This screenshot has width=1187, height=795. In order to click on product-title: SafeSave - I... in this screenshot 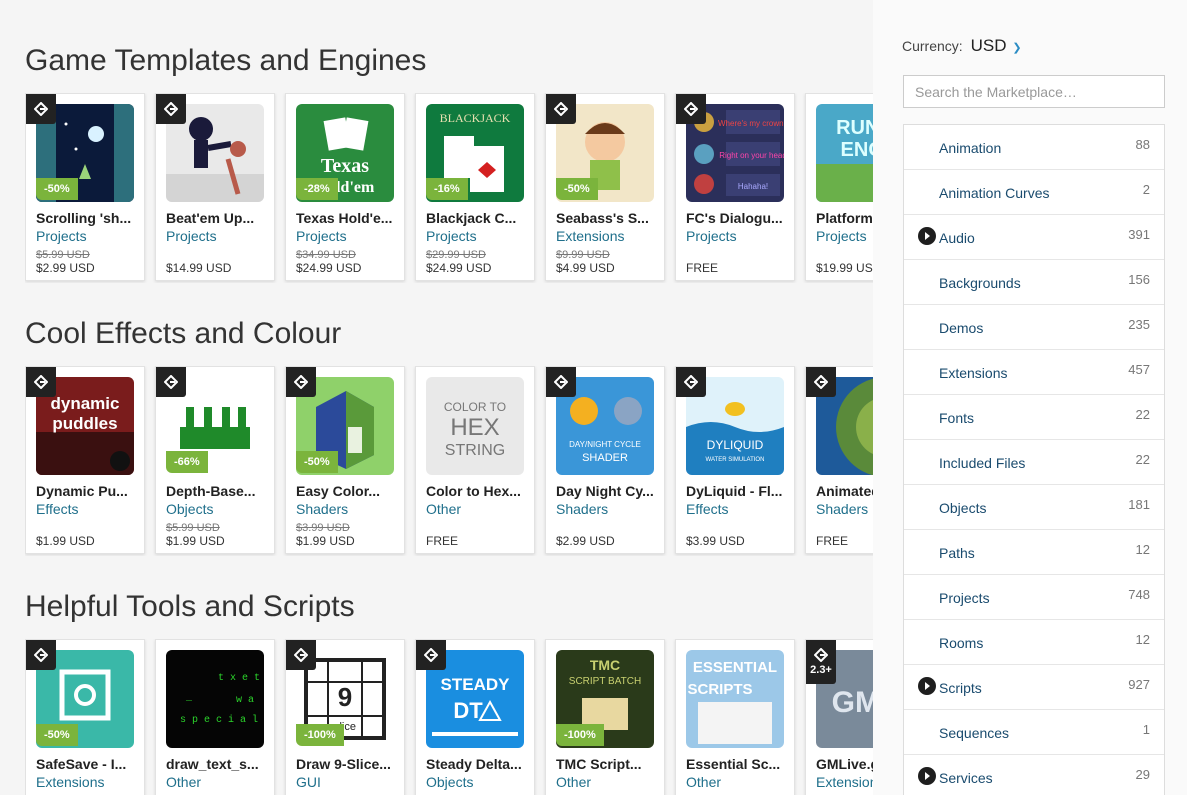, I will do `click(88, 764)`.